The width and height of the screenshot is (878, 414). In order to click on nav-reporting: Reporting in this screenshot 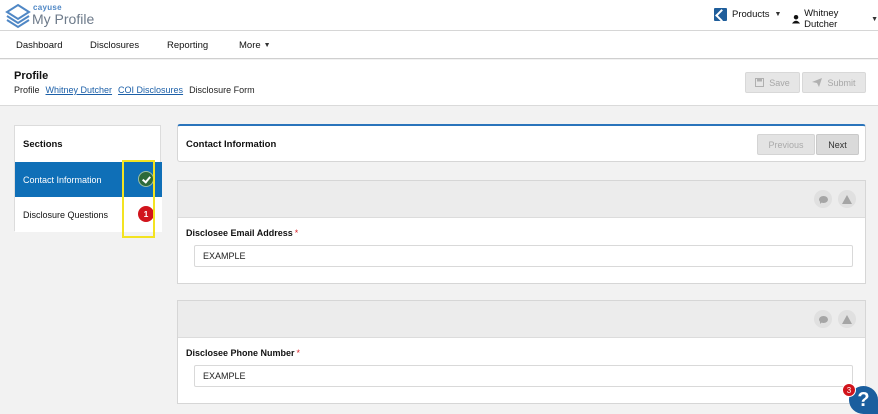, I will do `click(187, 45)`.